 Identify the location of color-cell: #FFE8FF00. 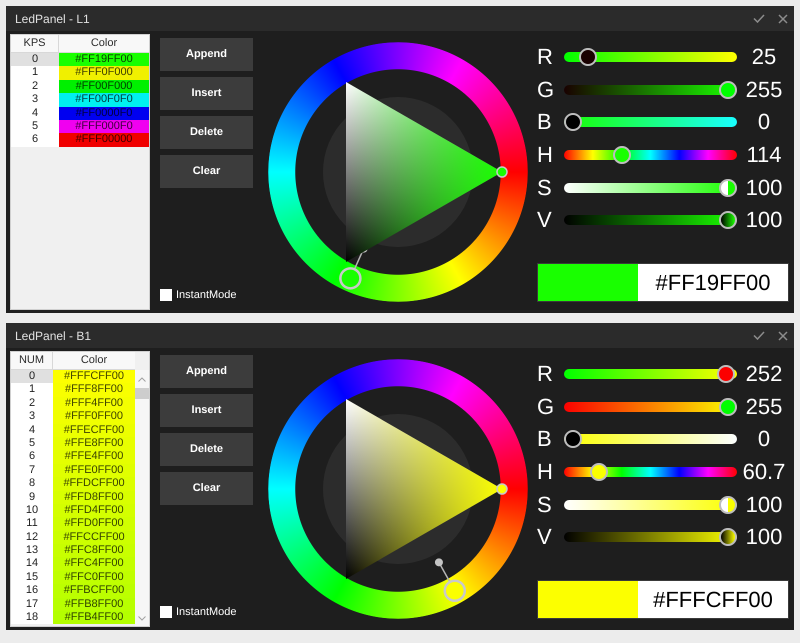
(94, 443).